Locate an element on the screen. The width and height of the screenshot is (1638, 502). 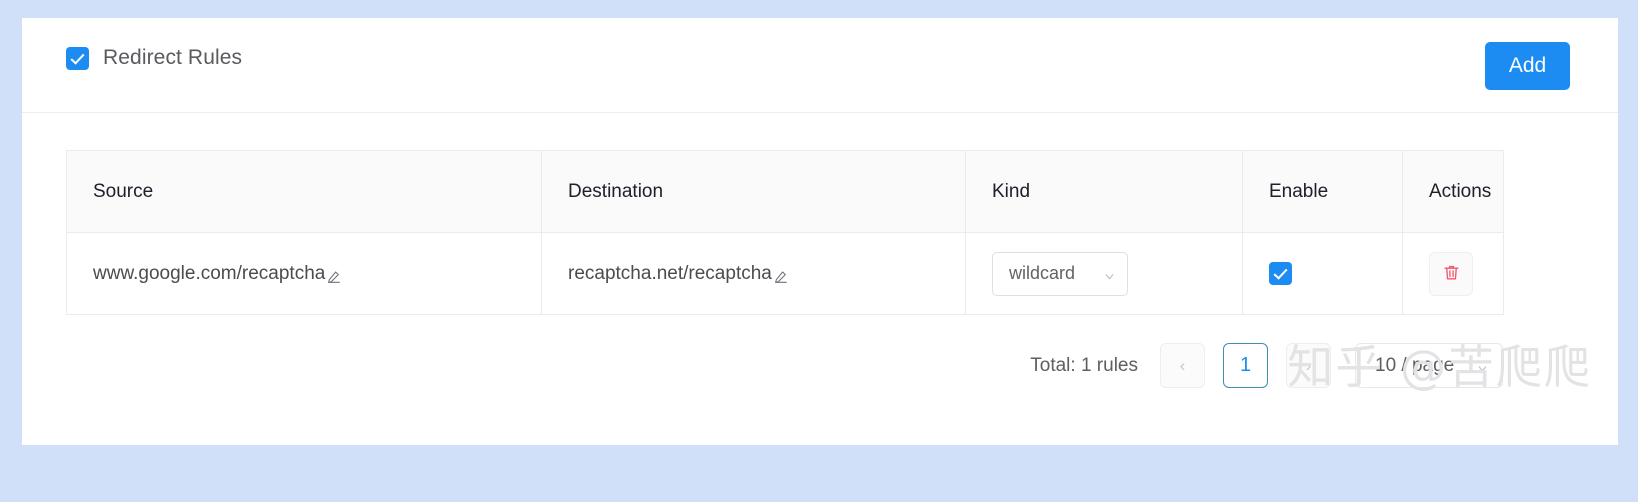
pagination: Total: 1 rules ‹ 1 › 10 / page is located at coordinates (1266, 365).